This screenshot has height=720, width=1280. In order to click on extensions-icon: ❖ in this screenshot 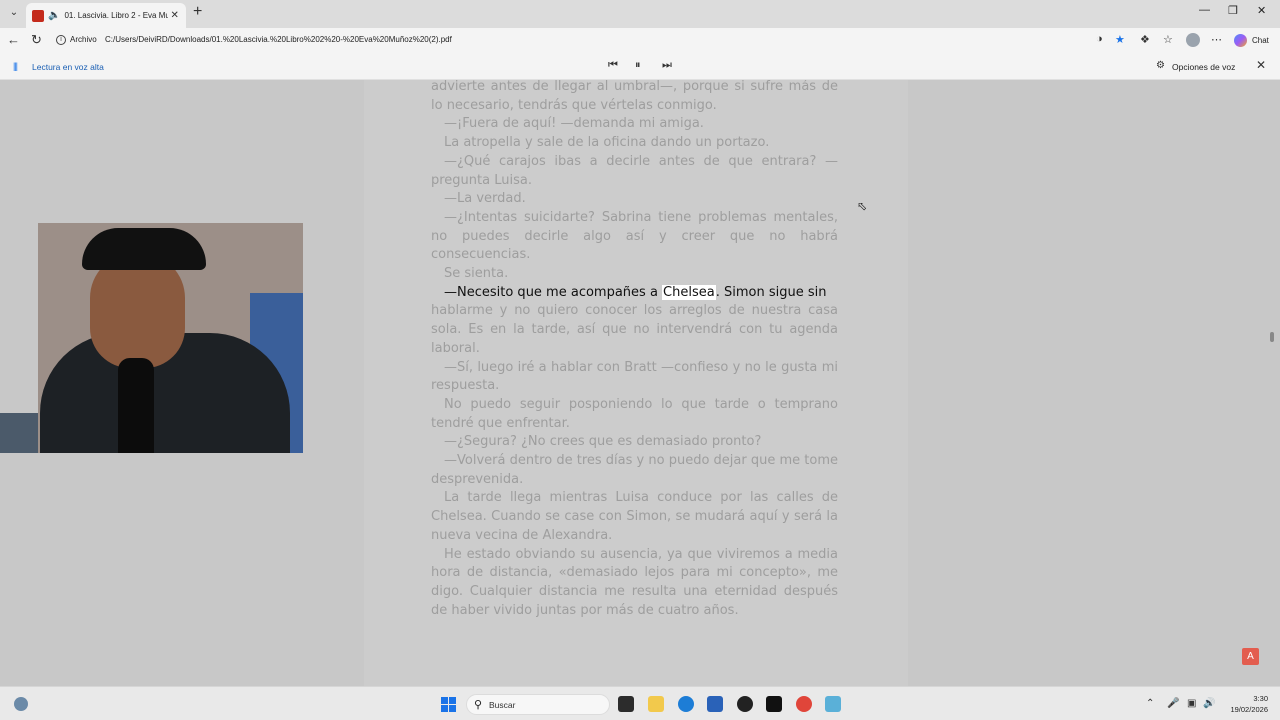, I will do `click(1145, 39)`.